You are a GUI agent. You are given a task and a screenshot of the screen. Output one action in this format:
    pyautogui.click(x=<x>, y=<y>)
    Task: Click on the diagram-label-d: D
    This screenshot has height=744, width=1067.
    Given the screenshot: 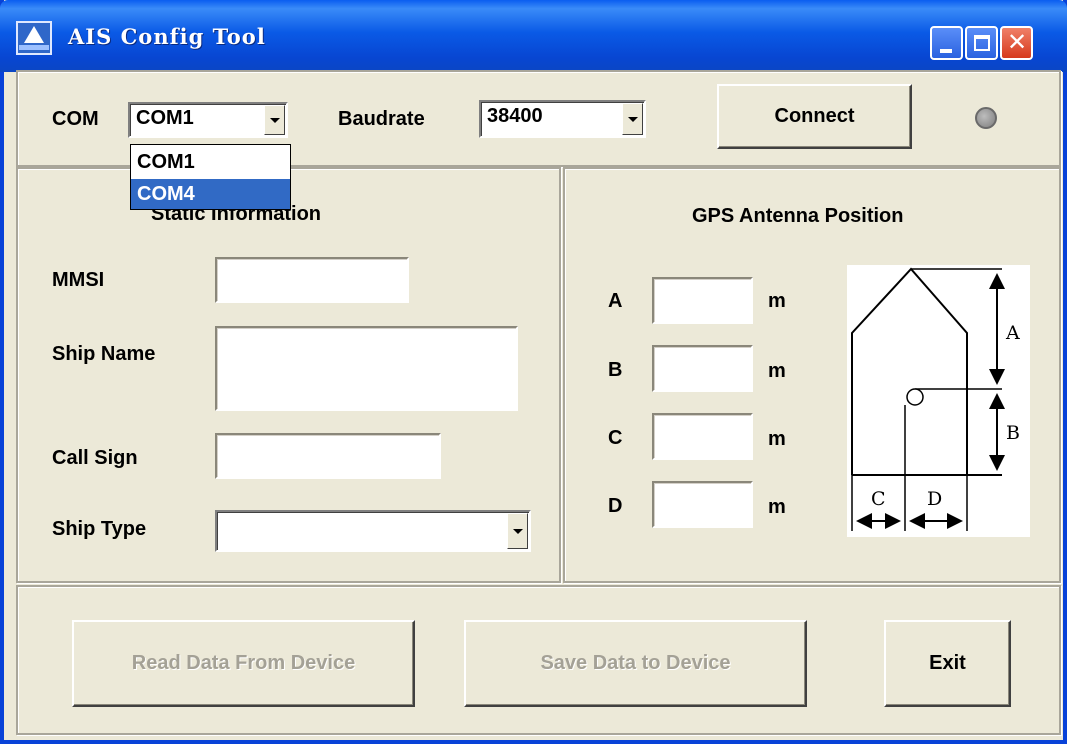 What is the action you would take?
    pyautogui.click(x=934, y=499)
    